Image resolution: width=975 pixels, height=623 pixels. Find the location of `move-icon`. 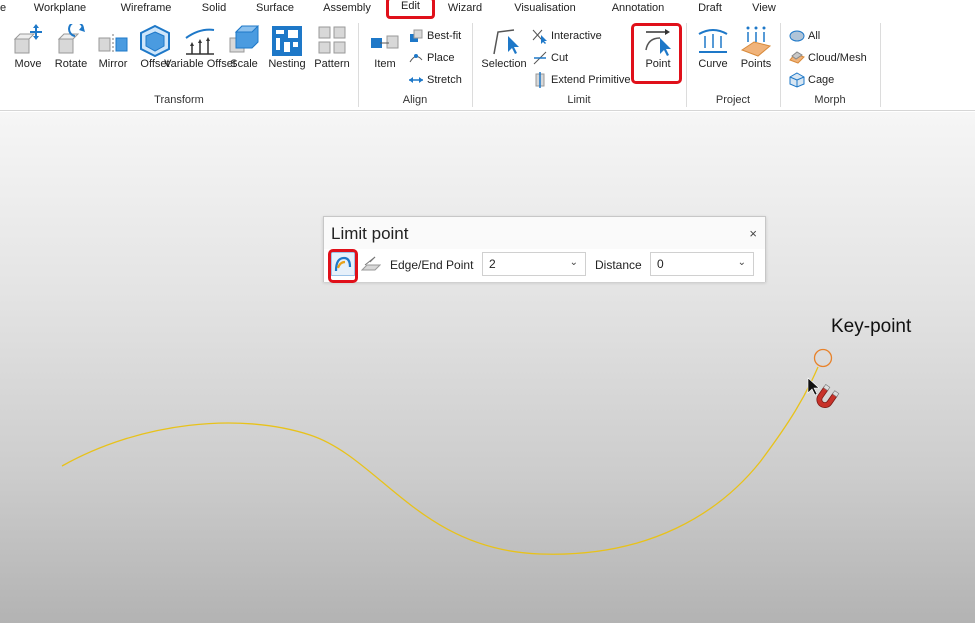

move-icon is located at coordinates (28, 41).